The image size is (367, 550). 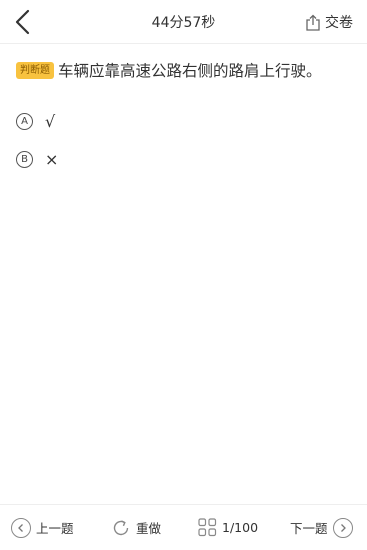 I want to click on prev-question-button: 上一题, so click(x=42, y=527).